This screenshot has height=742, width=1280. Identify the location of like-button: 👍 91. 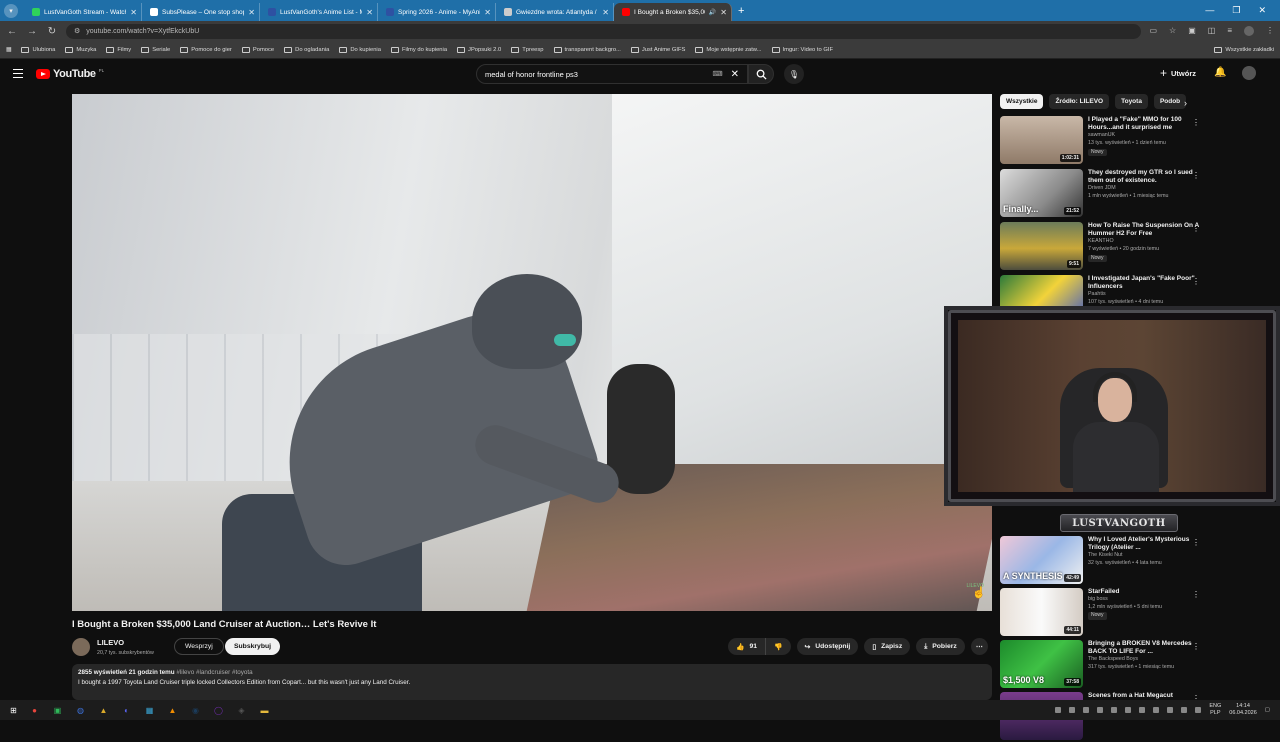
(747, 646).